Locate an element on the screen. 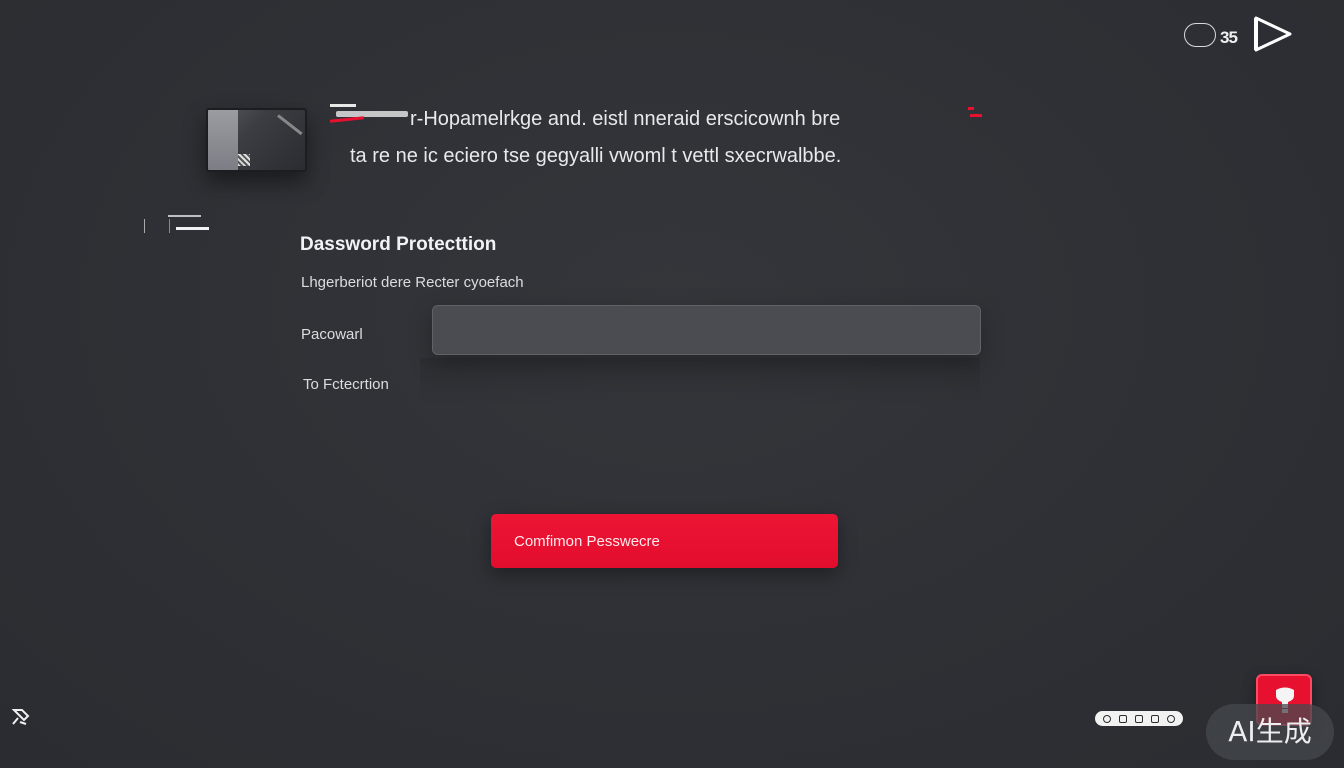 Image resolution: width=1344 pixels, height=768 pixels. password-label: Pacowarl is located at coordinates (332, 334).